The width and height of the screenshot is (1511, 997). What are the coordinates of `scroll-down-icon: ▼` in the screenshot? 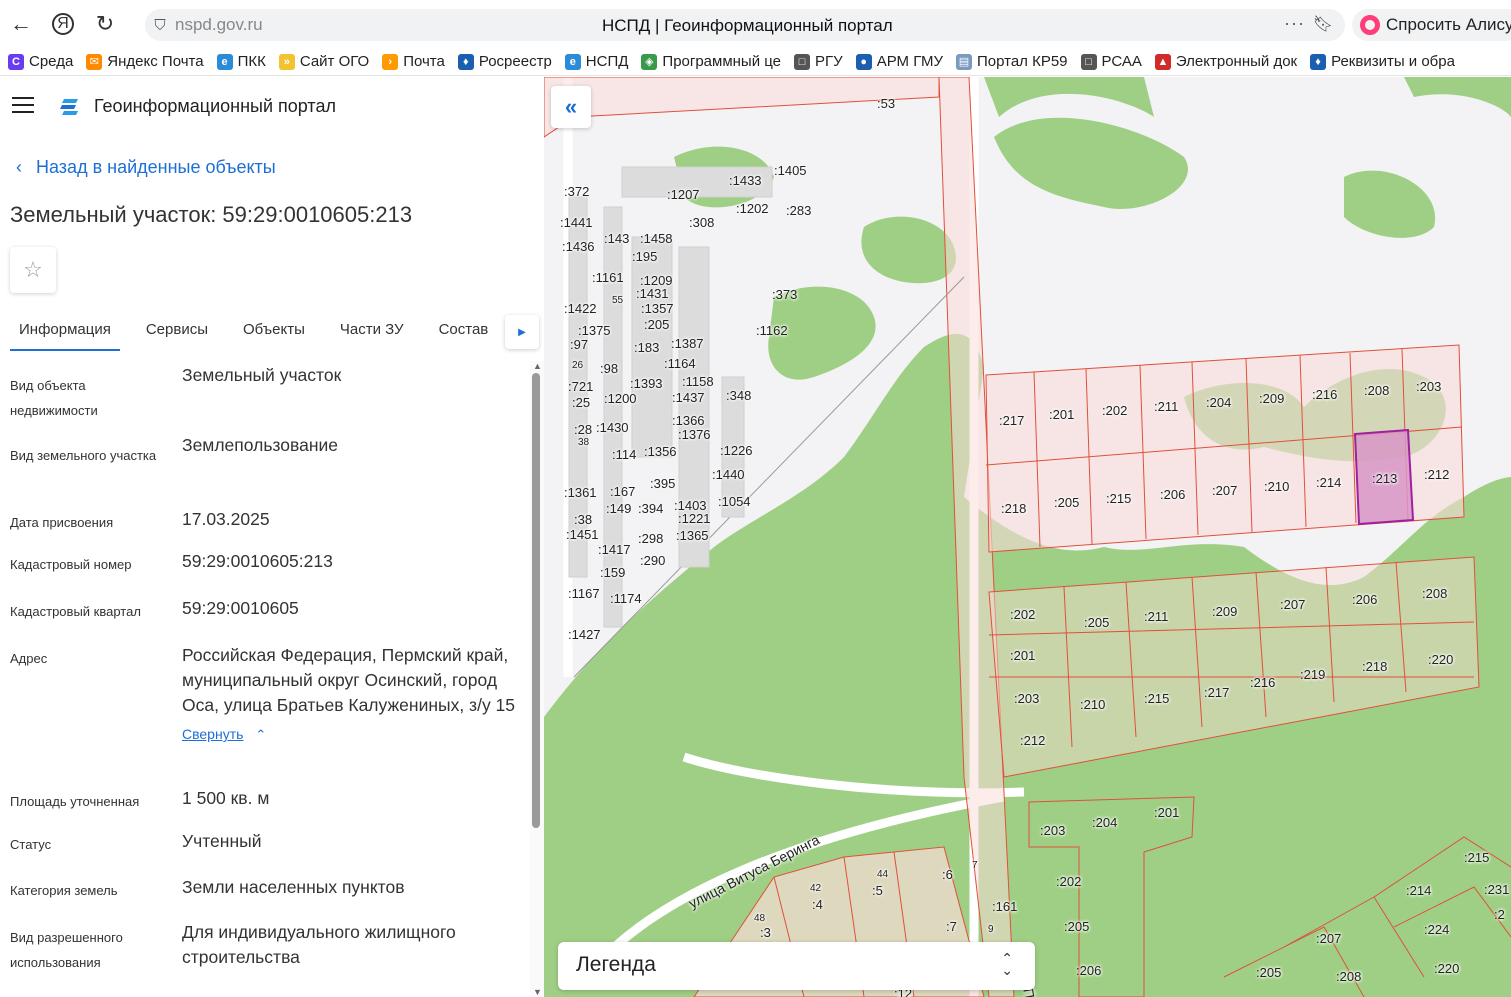 It's located at (537, 992).